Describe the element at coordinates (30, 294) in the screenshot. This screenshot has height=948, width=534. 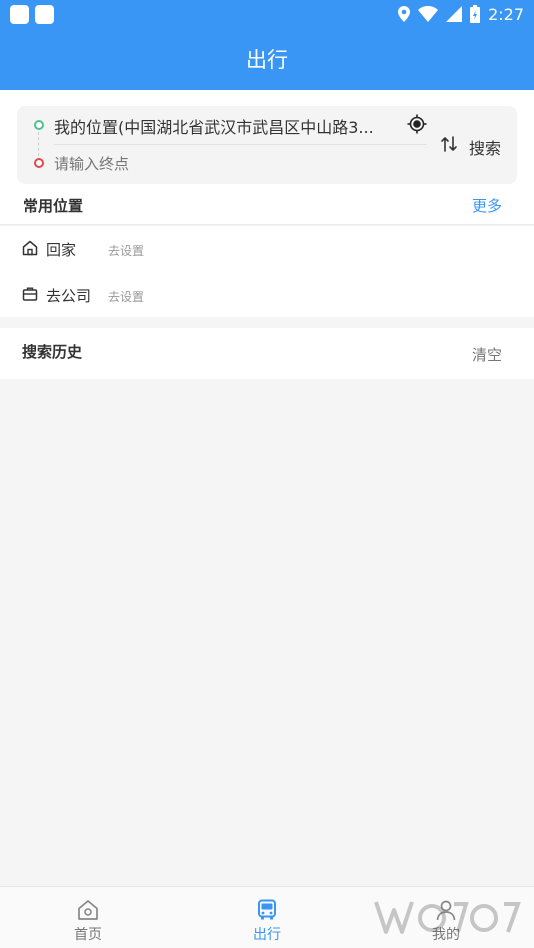
I see `briefcase-icon` at that location.